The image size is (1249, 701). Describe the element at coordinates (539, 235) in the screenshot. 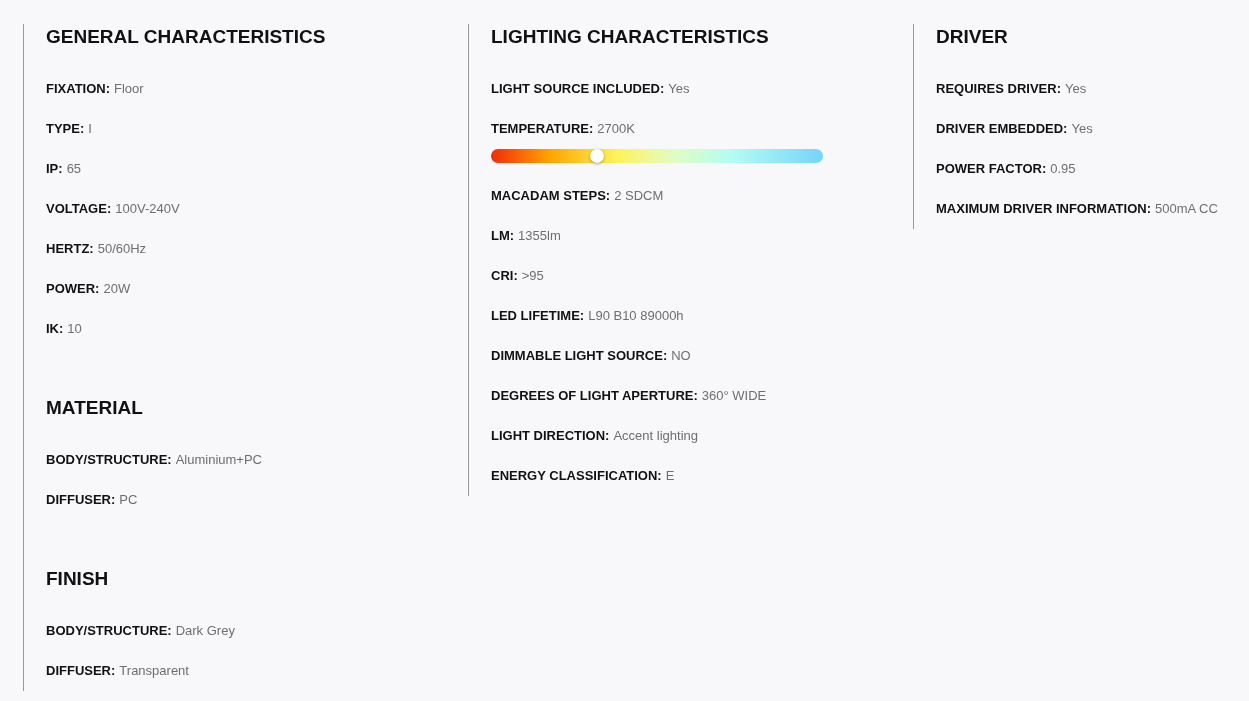

I see `spec-value: 1355lm` at that location.